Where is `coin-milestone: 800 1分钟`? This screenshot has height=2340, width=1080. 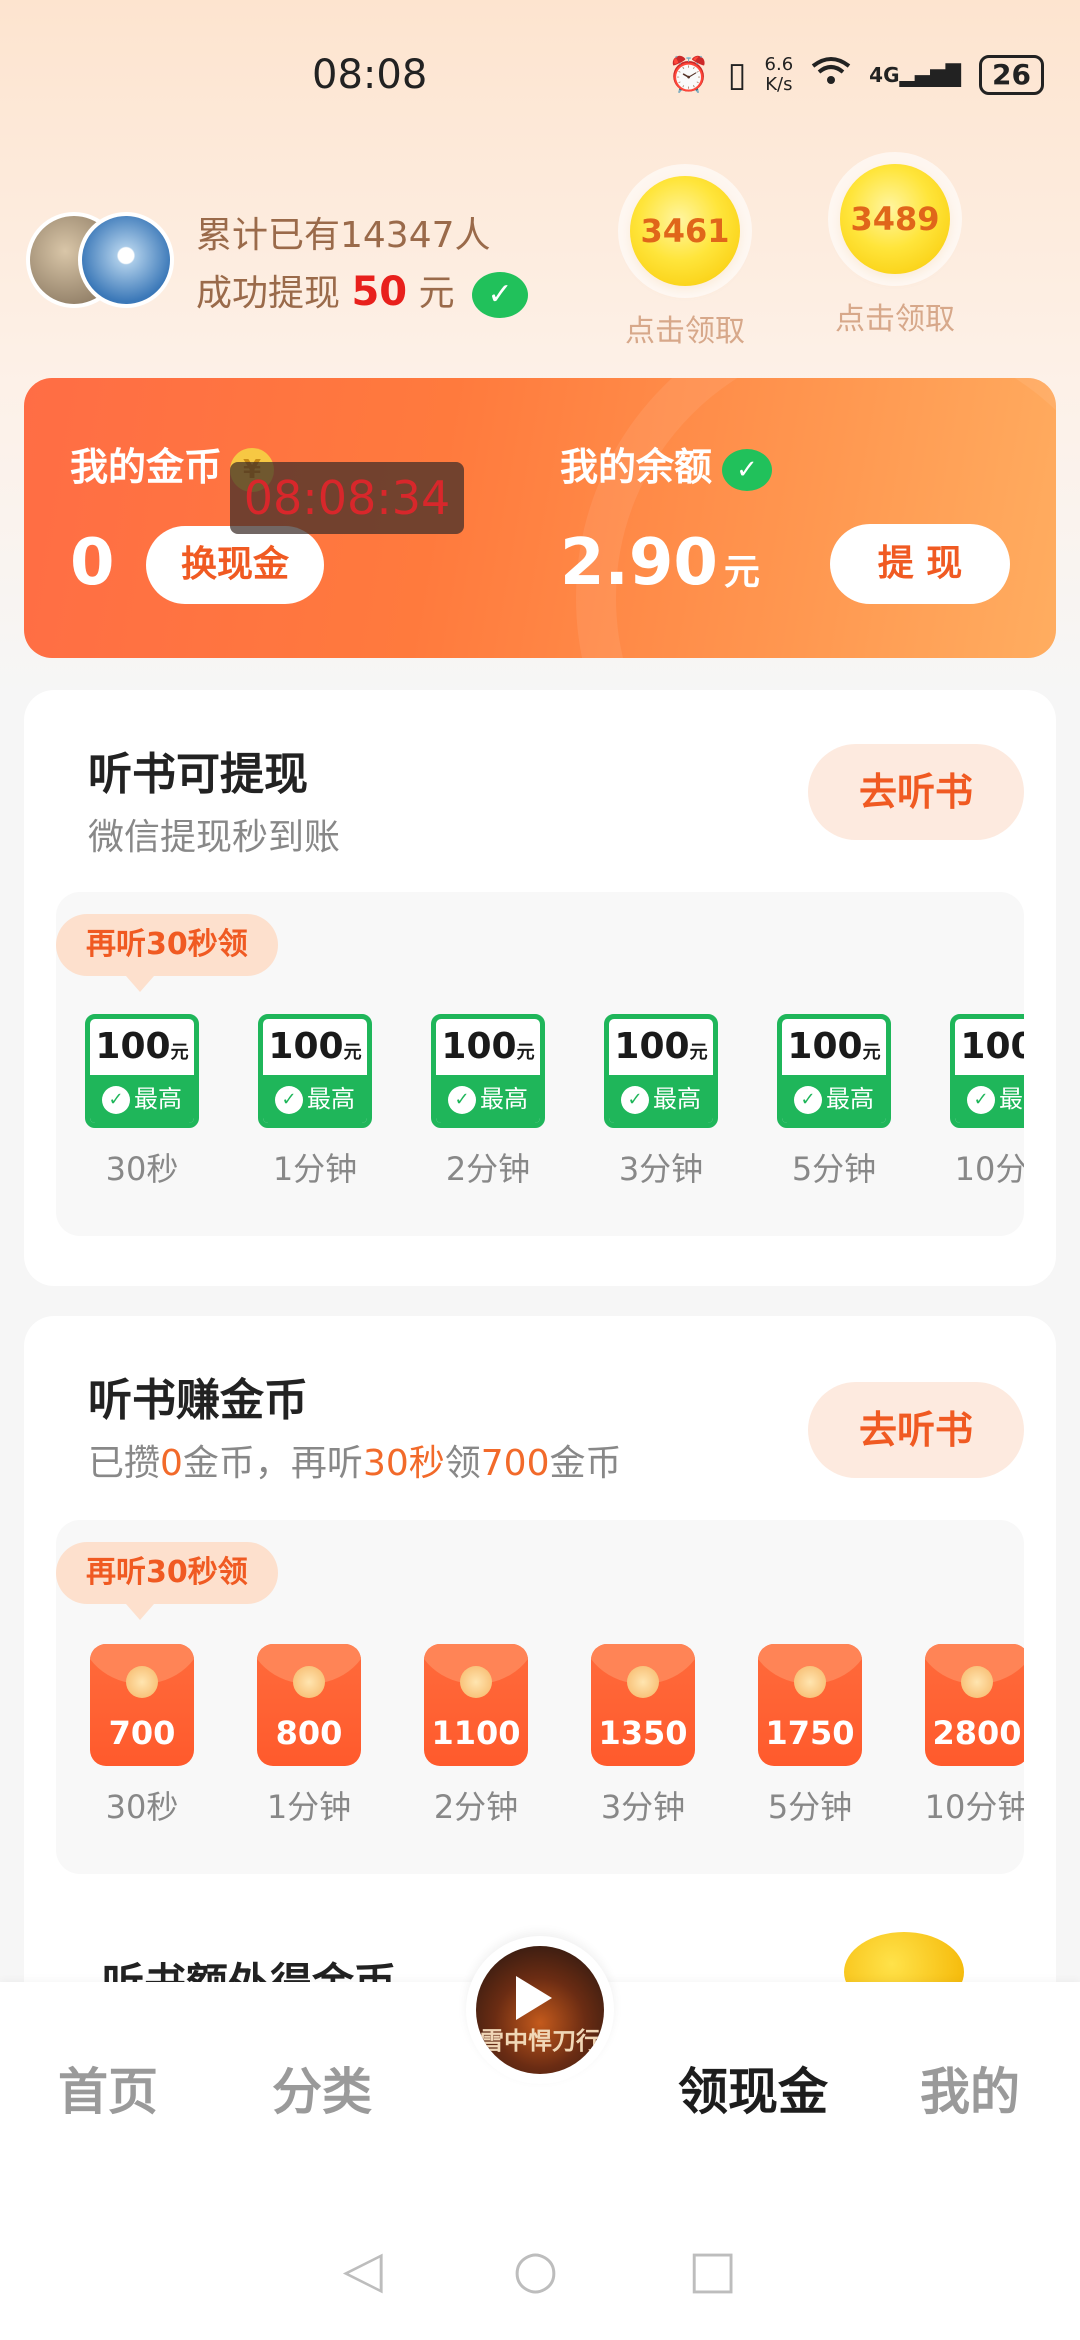 coin-milestone: 800 1分钟 is located at coordinates (309, 1736).